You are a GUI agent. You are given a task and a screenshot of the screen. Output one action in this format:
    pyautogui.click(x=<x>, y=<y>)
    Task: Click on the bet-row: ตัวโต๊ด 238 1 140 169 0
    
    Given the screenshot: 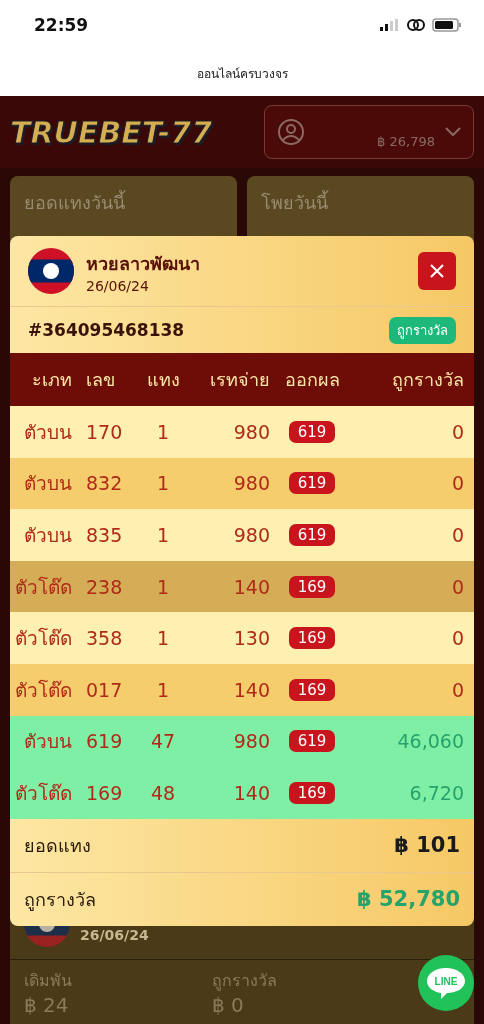 What is the action you would take?
    pyautogui.click(x=242, y=586)
    